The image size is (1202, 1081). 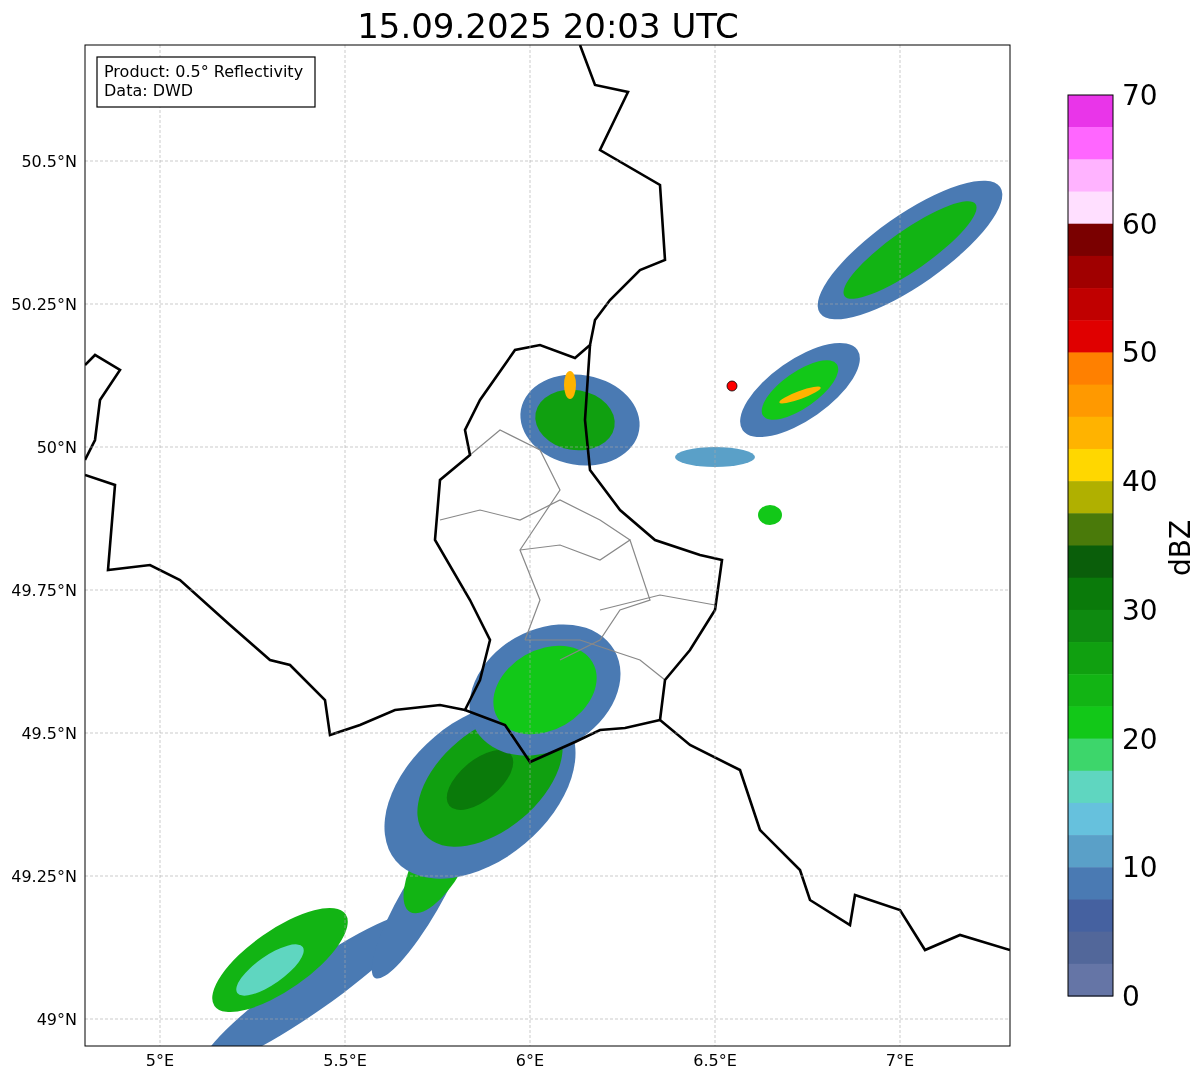 What do you see at coordinates (56, 447) in the screenshot?
I see `latitude-label: 50°N` at bounding box center [56, 447].